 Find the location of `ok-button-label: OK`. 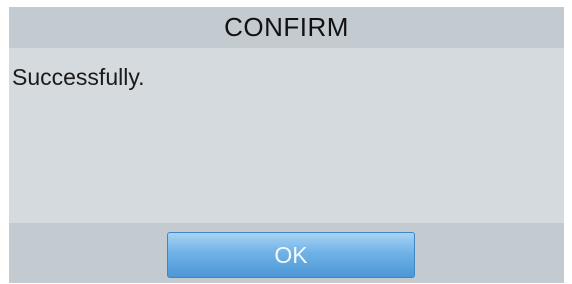

ok-button-label: OK is located at coordinates (291, 254).